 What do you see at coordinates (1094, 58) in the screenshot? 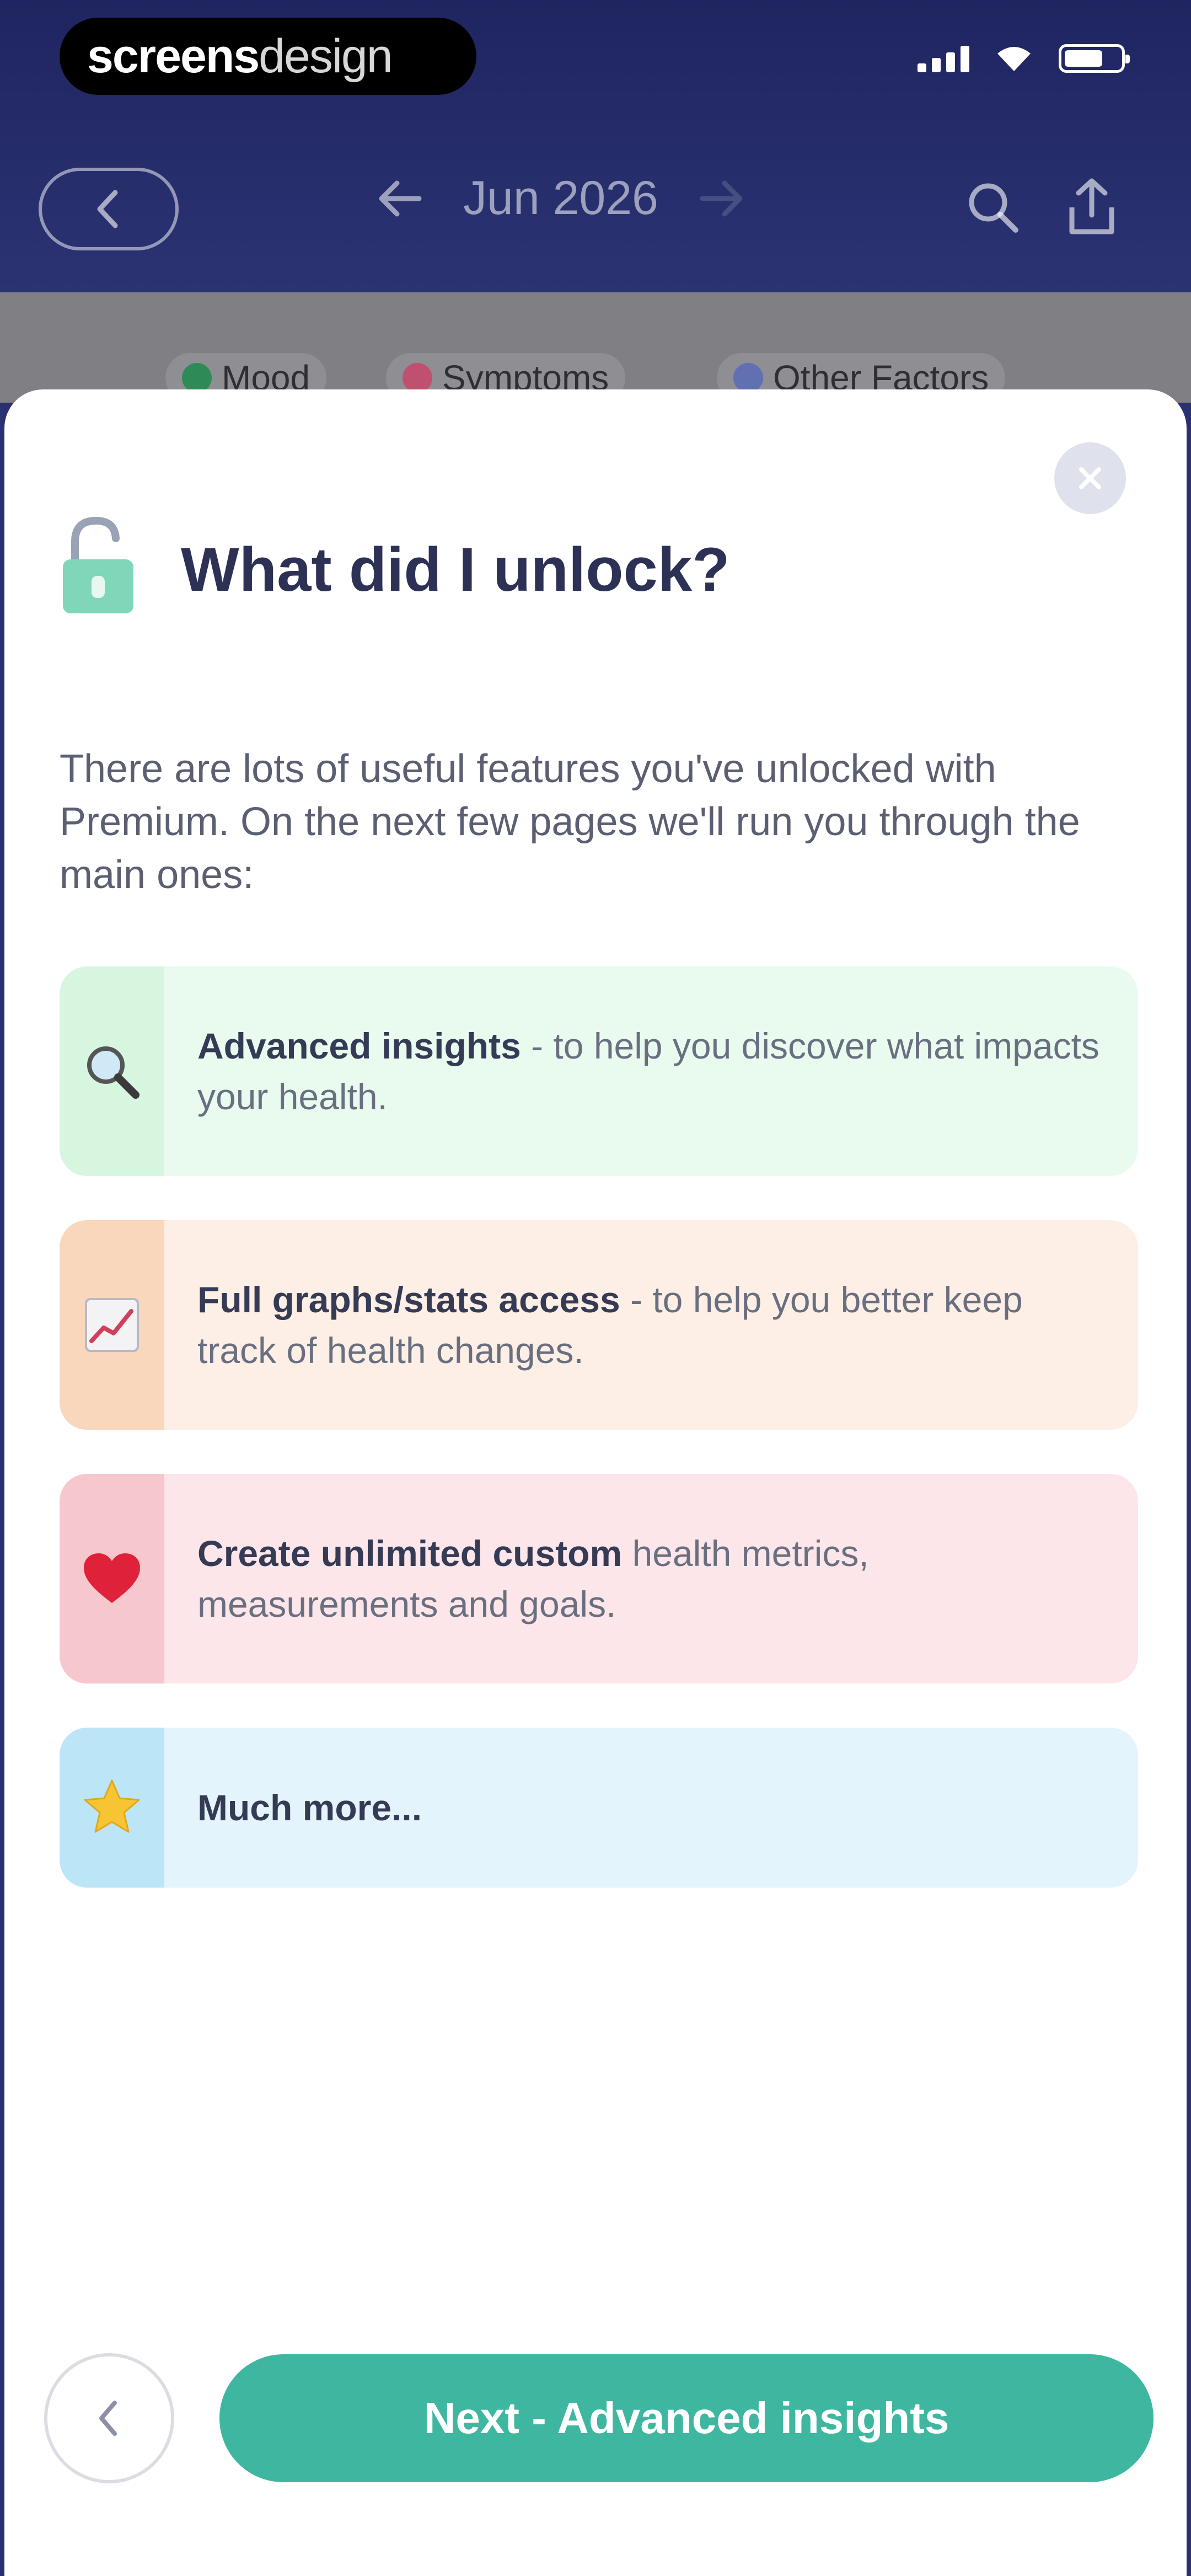
I see `battery-icon` at bounding box center [1094, 58].